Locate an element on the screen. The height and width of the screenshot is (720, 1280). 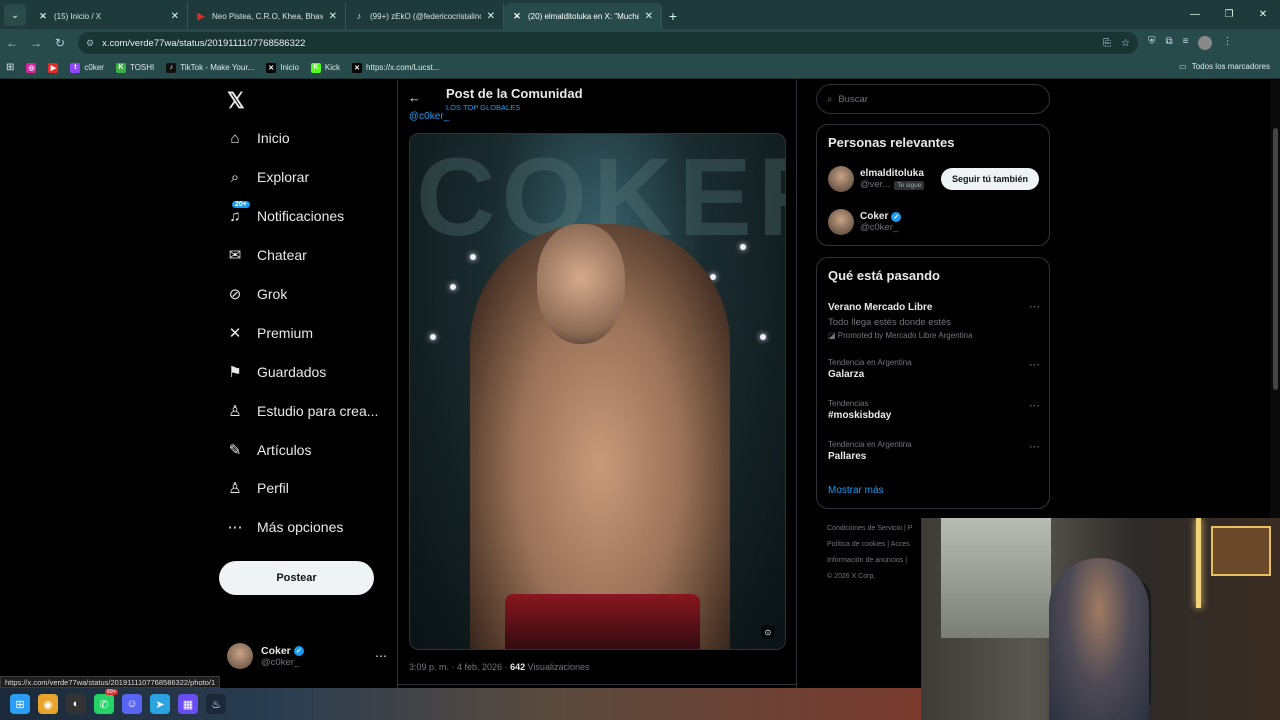
trend-item: Tendencia en Argentina Pallares ⋯ is located at coordinates (934, 451).